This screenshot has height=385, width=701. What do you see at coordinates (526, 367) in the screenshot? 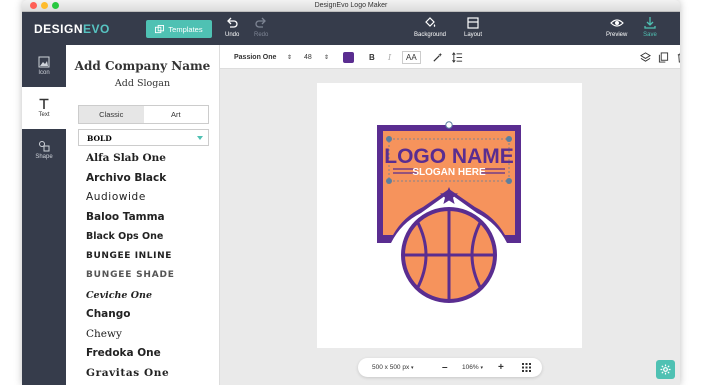
I see `grid-toggle` at bounding box center [526, 367].